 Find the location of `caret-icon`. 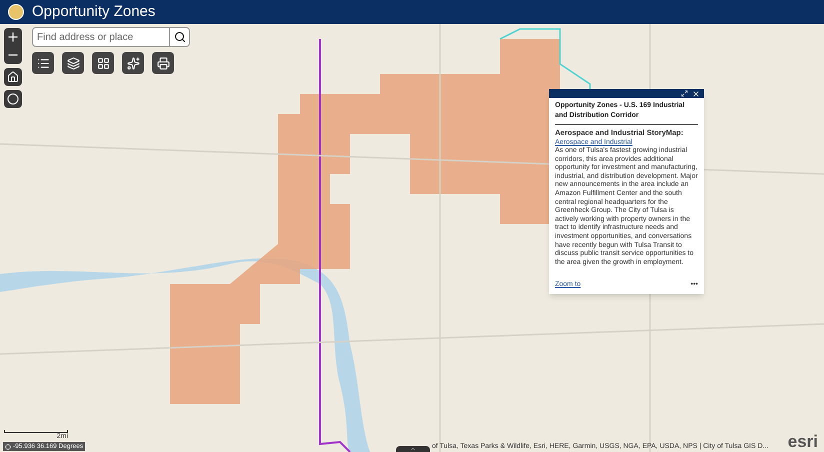

caret-icon is located at coordinates (413, 449).